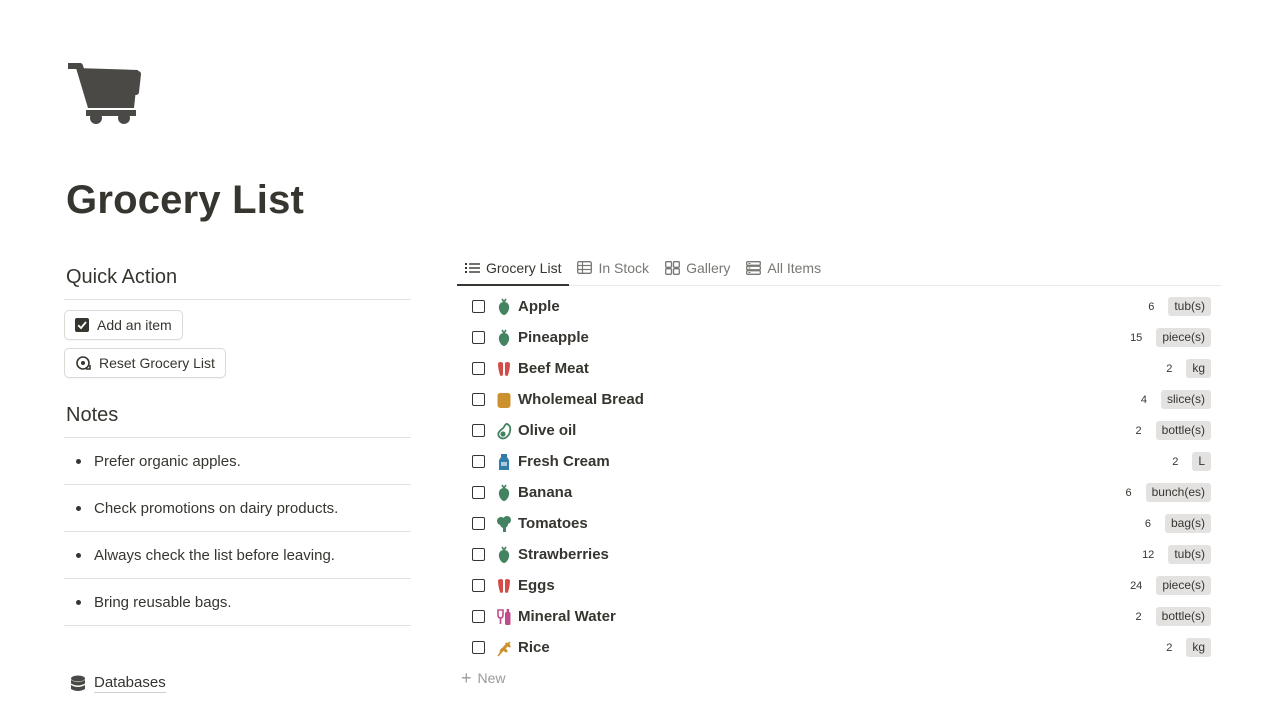 The width and height of the screenshot is (1261, 712). Describe the element at coordinates (1136, 337) in the screenshot. I see `quantity-value: 15` at that location.